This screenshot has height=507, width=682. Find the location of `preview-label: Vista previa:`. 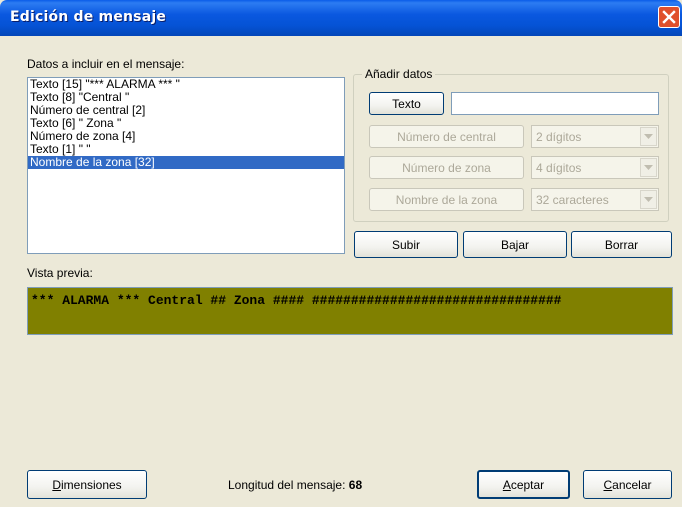

preview-label: Vista previa: is located at coordinates (60, 273).